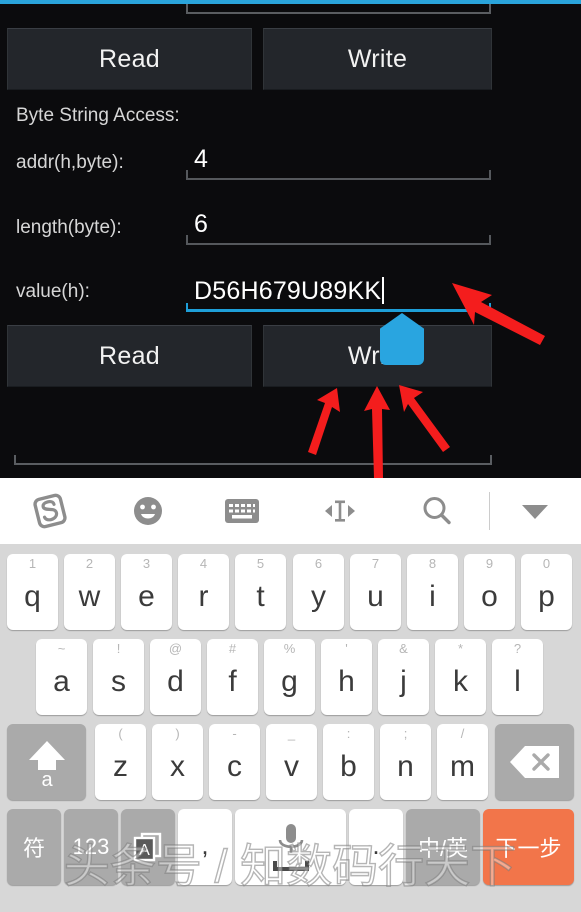  I want to click on key-b-sup: :, so click(348, 733).